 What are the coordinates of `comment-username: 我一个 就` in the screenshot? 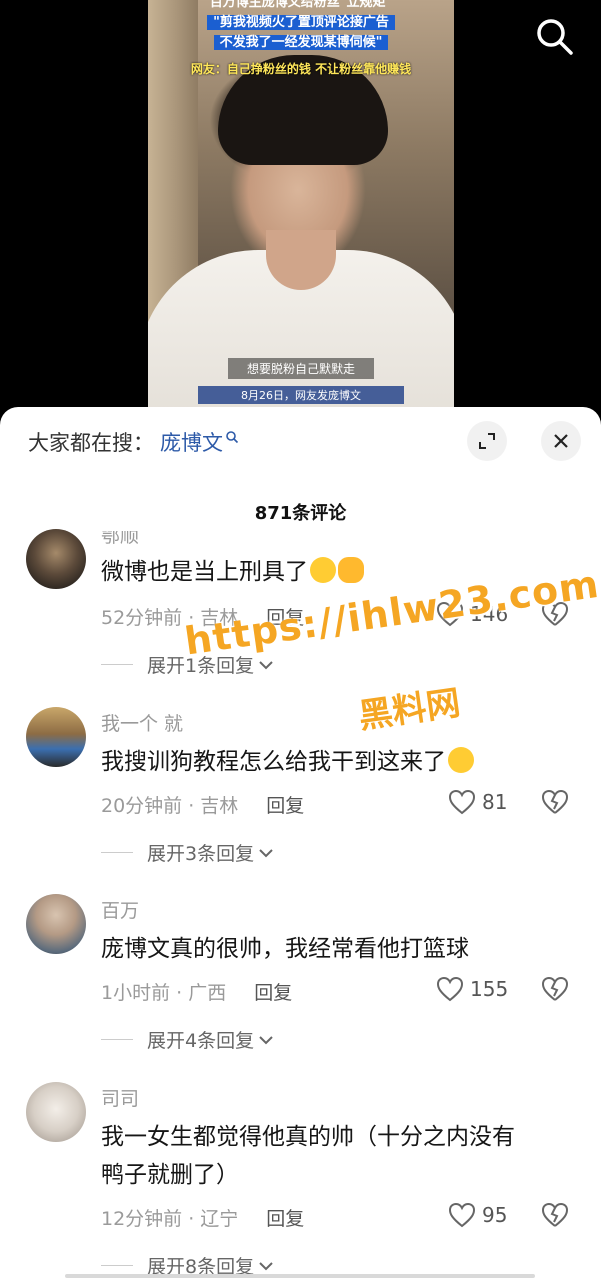 It's located at (142, 722).